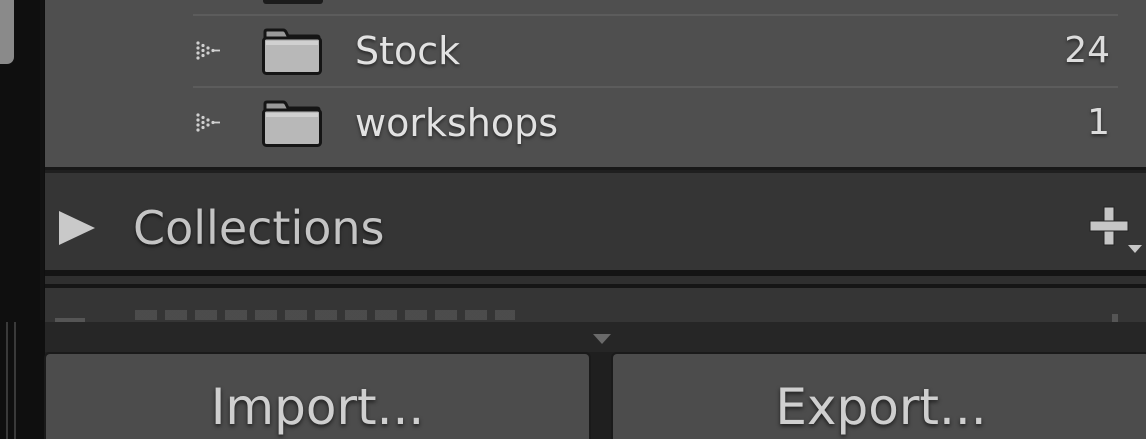  Describe the element at coordinates (457, 123) in the screenshot. I see `folder-name: workshops` at that location.